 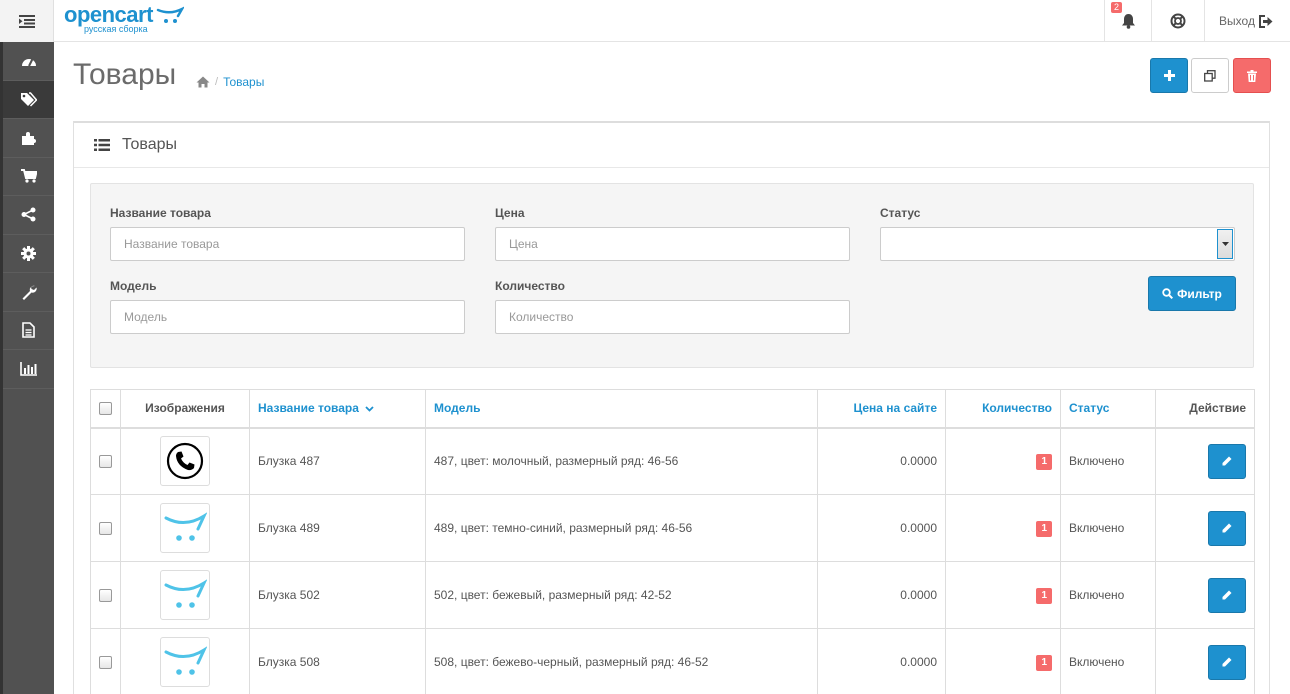 What do you see at coordinates (1128, 21) in the screenshot?
I see `bell-icon` at bounding box center [1128, 21].